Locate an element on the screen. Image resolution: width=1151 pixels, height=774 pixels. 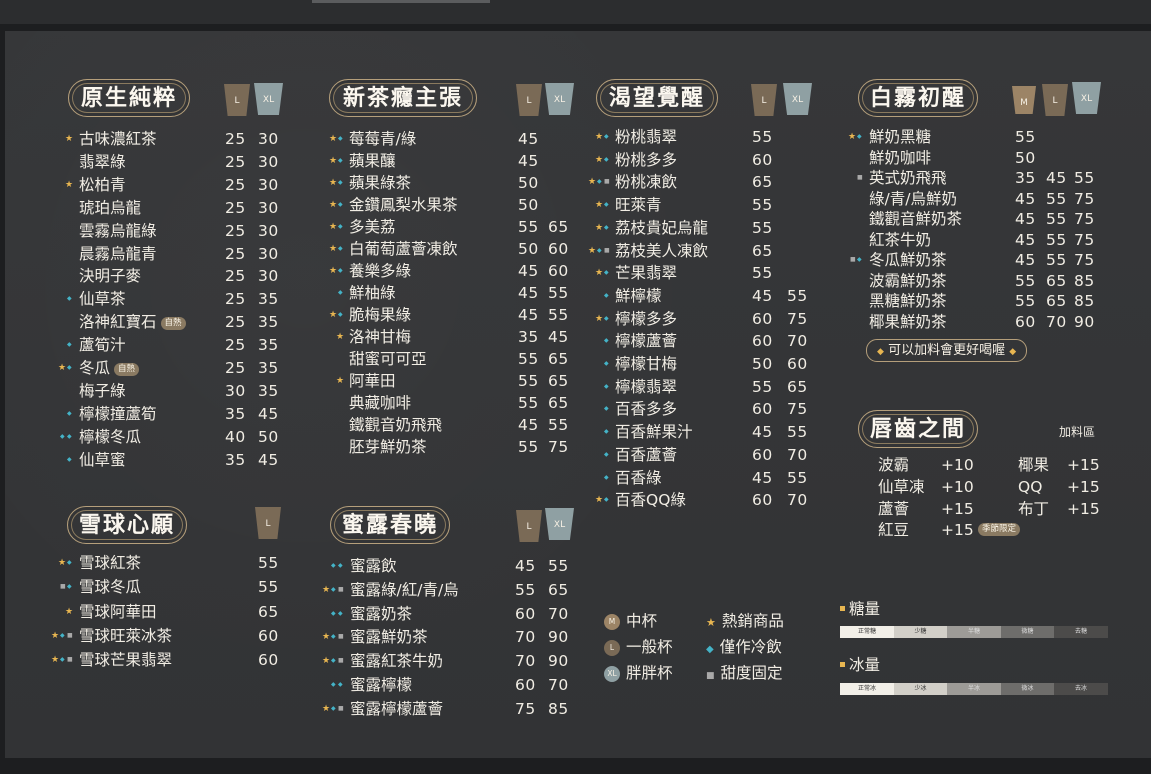
menu-item-name: 鮮奶黑糖 is located at coordinates (900, 137).